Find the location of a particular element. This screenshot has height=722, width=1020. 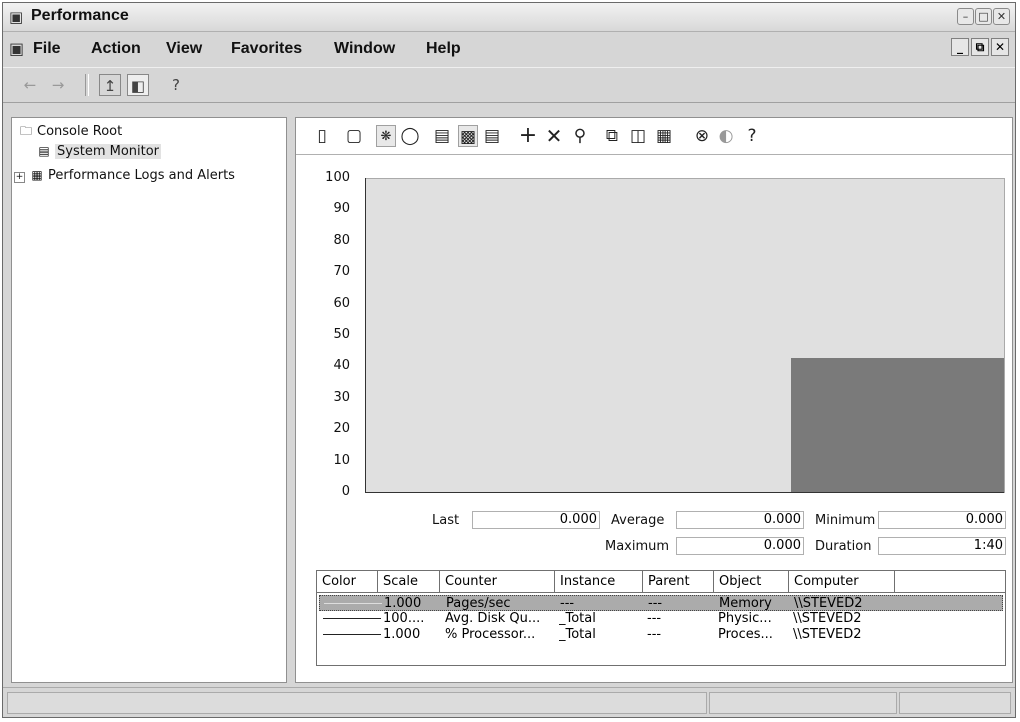

y-tick-label: 100 is located at coordinates (337, 177).